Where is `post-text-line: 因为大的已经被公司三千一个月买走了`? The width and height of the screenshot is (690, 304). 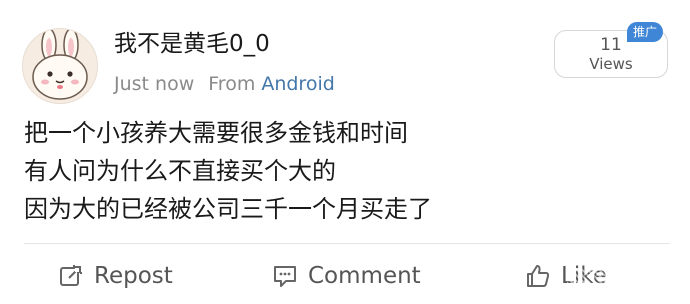
post-text-line: 因为大的已经被公司三千一个月买走了 is located at coordinates (228, 209).